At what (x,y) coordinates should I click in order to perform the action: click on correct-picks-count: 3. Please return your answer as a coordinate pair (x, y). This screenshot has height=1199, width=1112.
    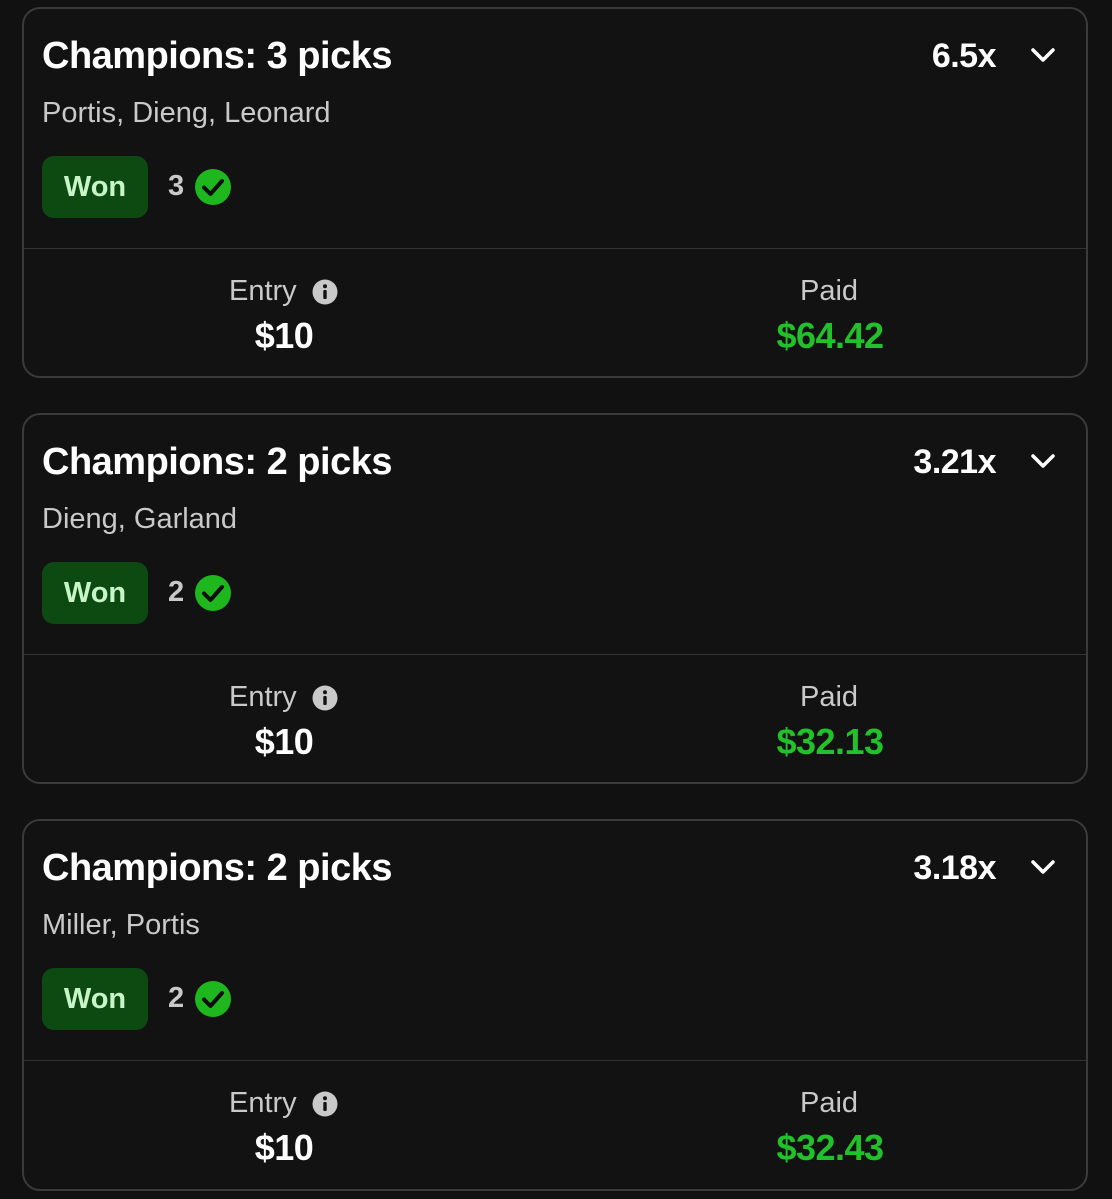
    Looking at the image, I should click on (176, 186).